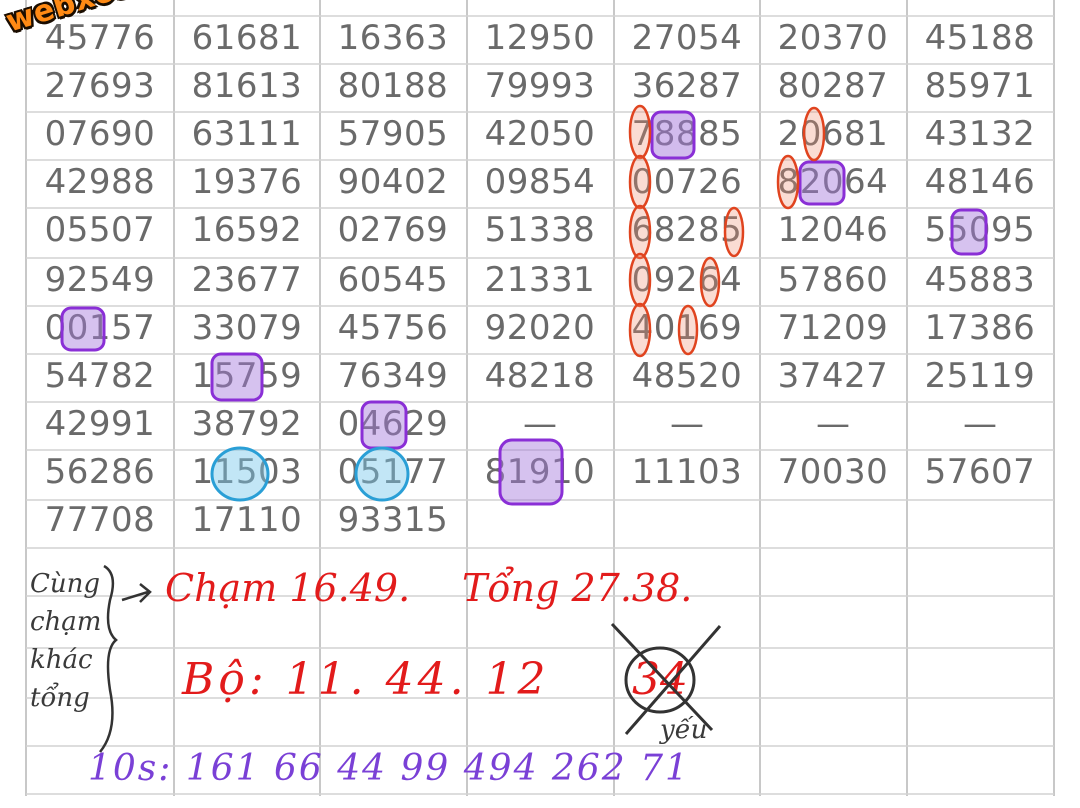  What do you see at coordinates (660, 680) in the screenshot?
I see `crossed-circle-mark` at bounding box center [660, 680].